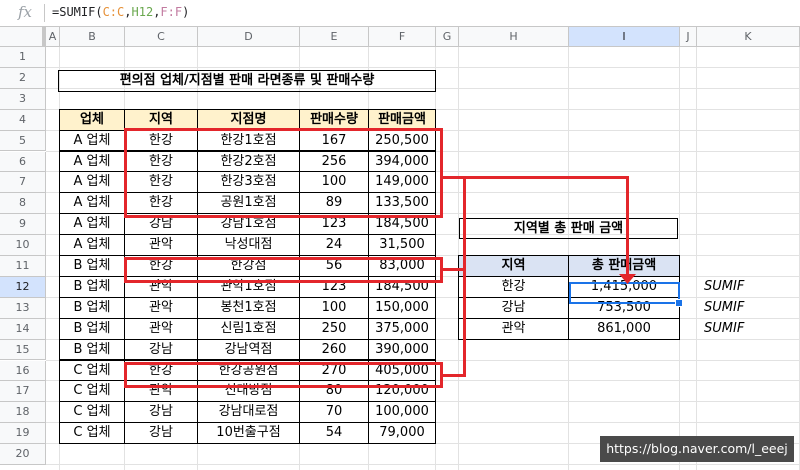  Describe the element at coordinates (92, 37) in the screenshot. I see `column-header-b: B` at that location.